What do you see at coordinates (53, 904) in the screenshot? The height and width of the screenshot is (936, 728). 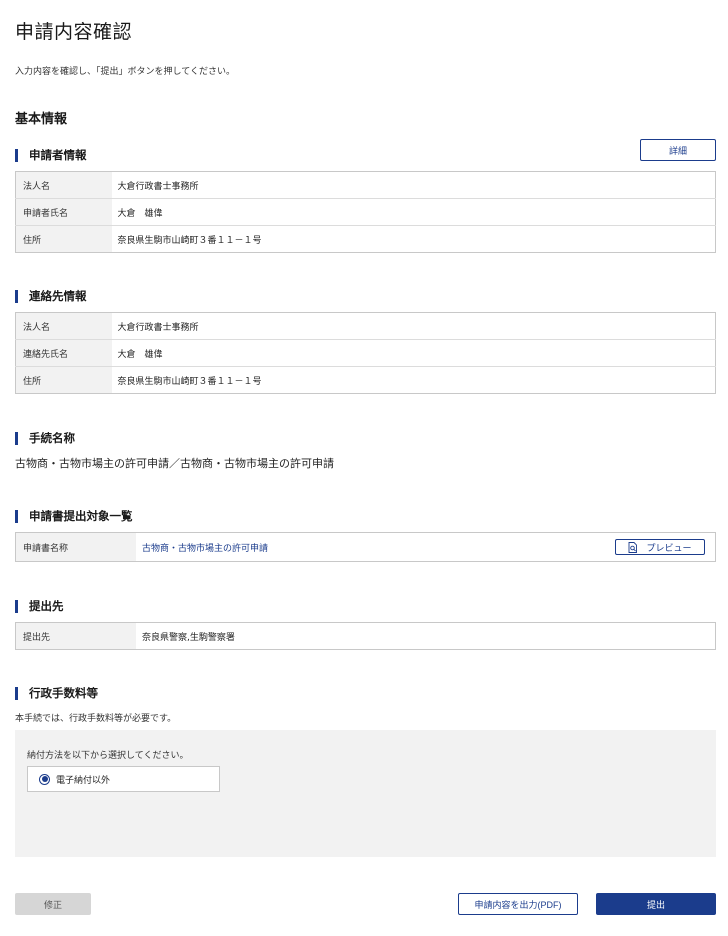 I see `fix-button: 修正` at bounding box center [53, 904].